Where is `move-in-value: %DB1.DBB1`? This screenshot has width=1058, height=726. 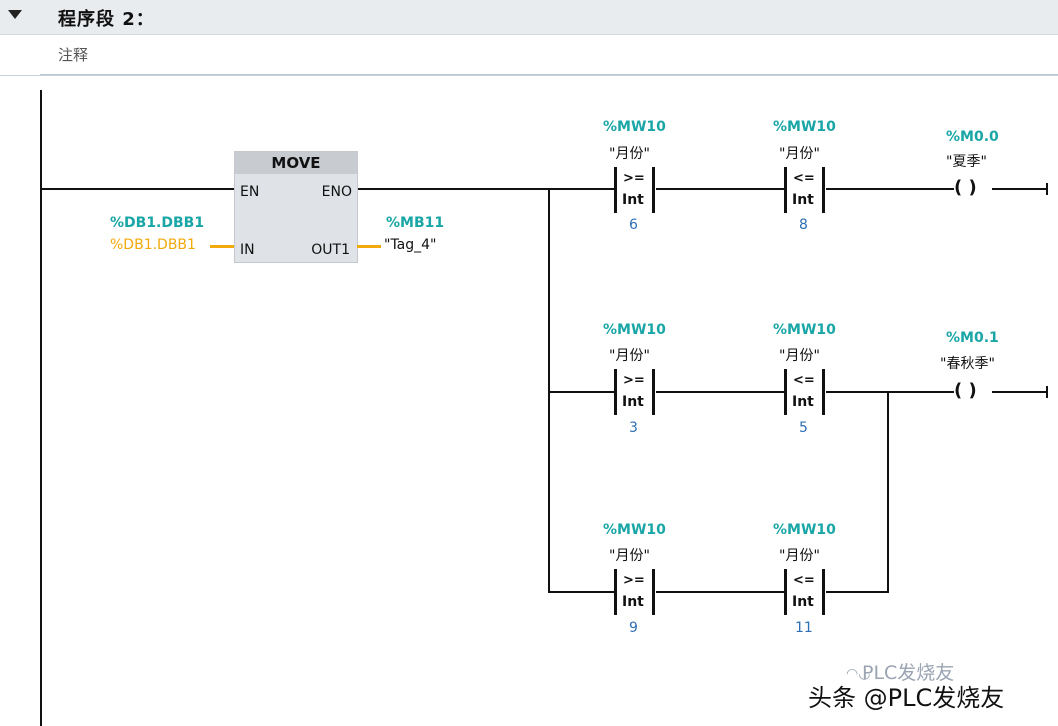 move-in-value: %DB1.DBB1 is located at coordinates (153, 245).